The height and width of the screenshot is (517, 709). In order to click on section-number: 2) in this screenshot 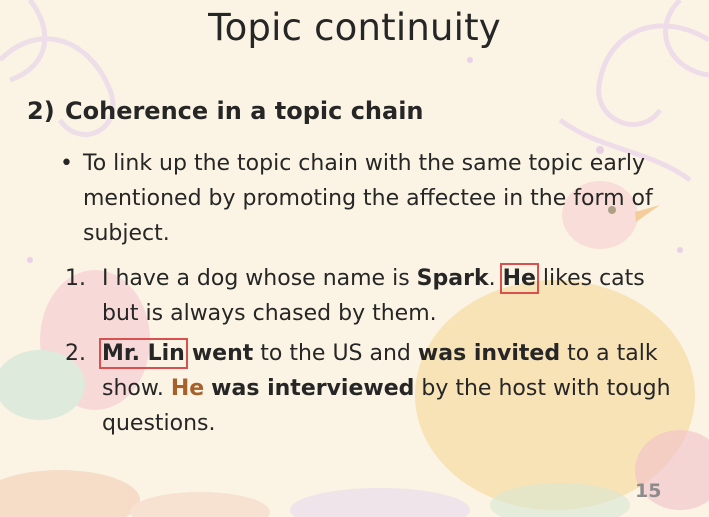, I will do `click(41, 111)`.